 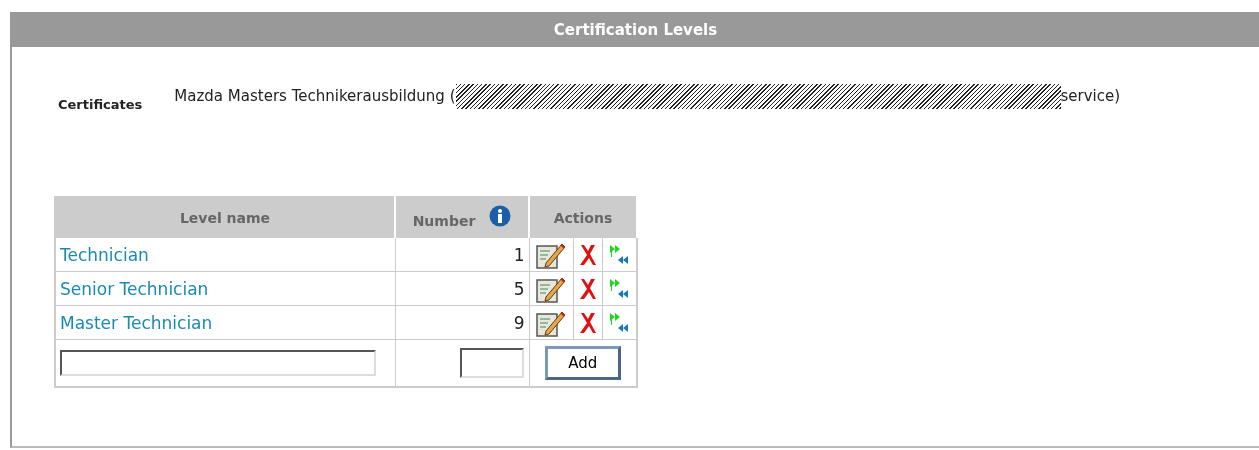 What do you see at coordinates (582, 363) in the screenshot?
I see `add-button: Add` at bounding box center [582, 363].